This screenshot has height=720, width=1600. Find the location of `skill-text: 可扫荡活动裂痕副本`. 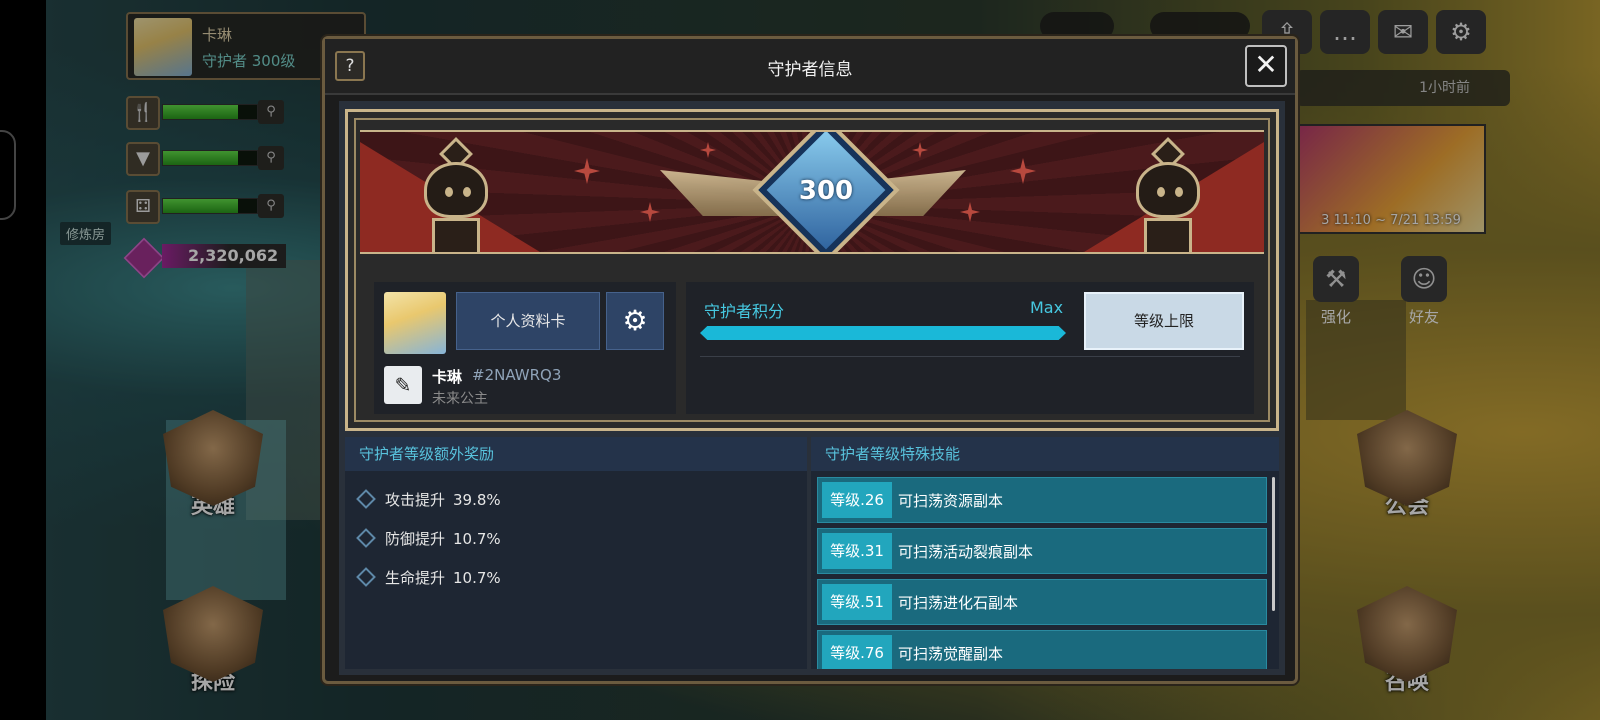

skill-text: 可扫荡活动裂痕副本 is located at coordinates (966, 552).